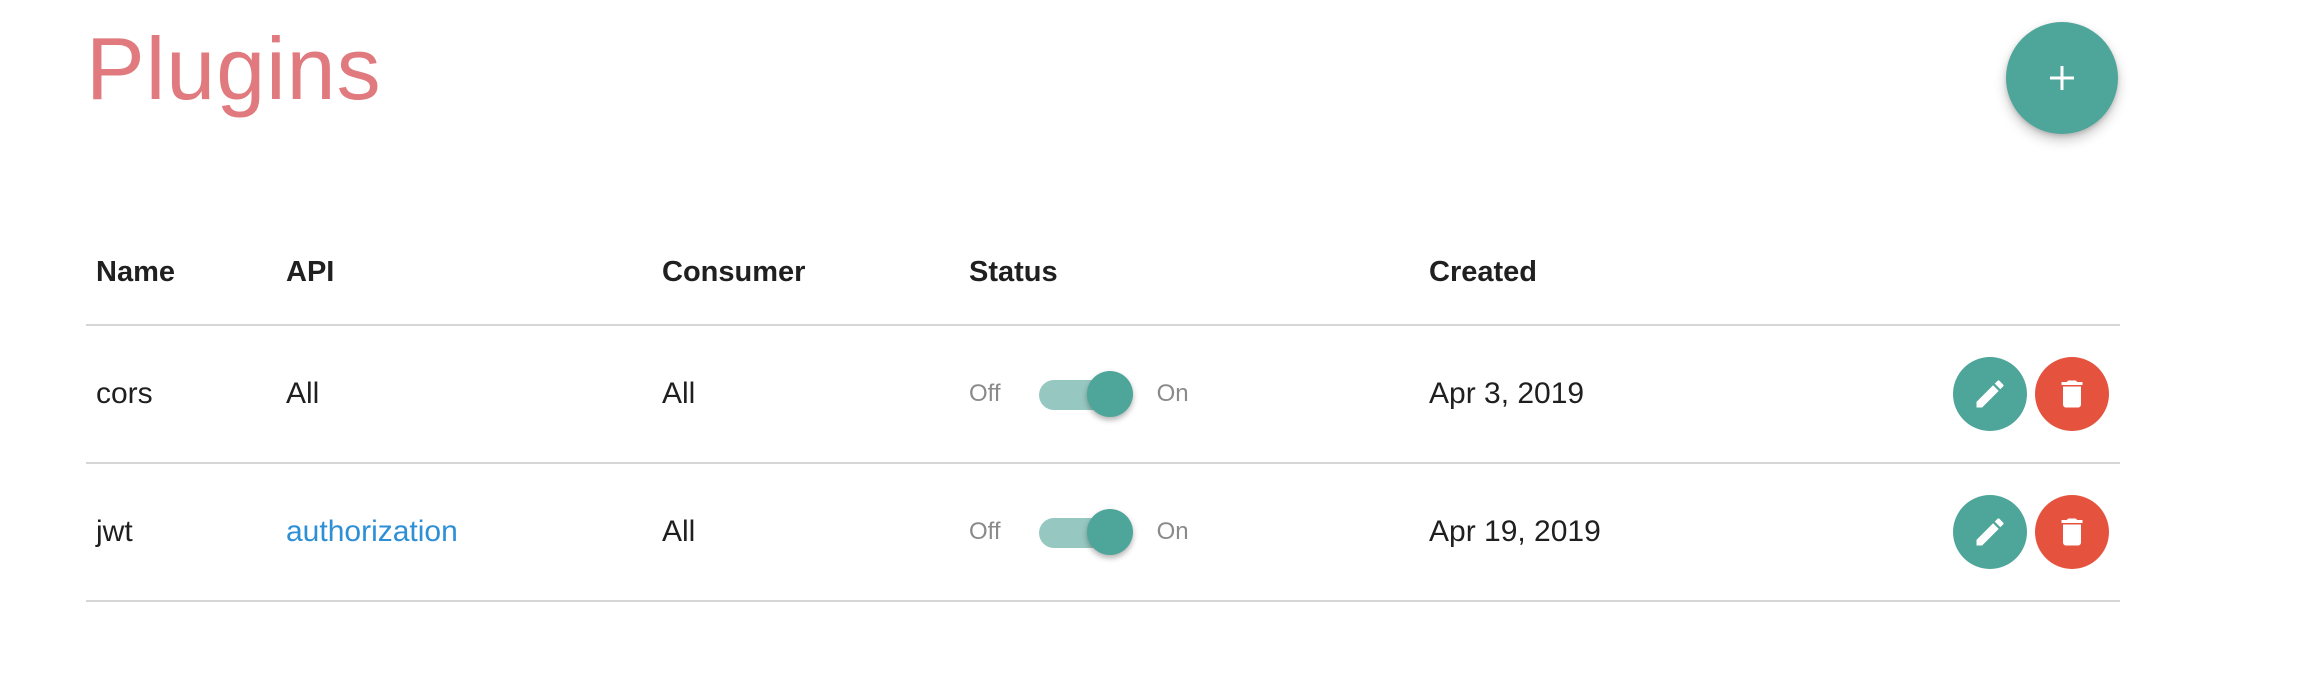 This screenshot has height=694, width=2302. What do you see at coordinates (734, 271) in the screenshot?
I see `column-header-consumer: Consumer` at bounding box center [734, 271].